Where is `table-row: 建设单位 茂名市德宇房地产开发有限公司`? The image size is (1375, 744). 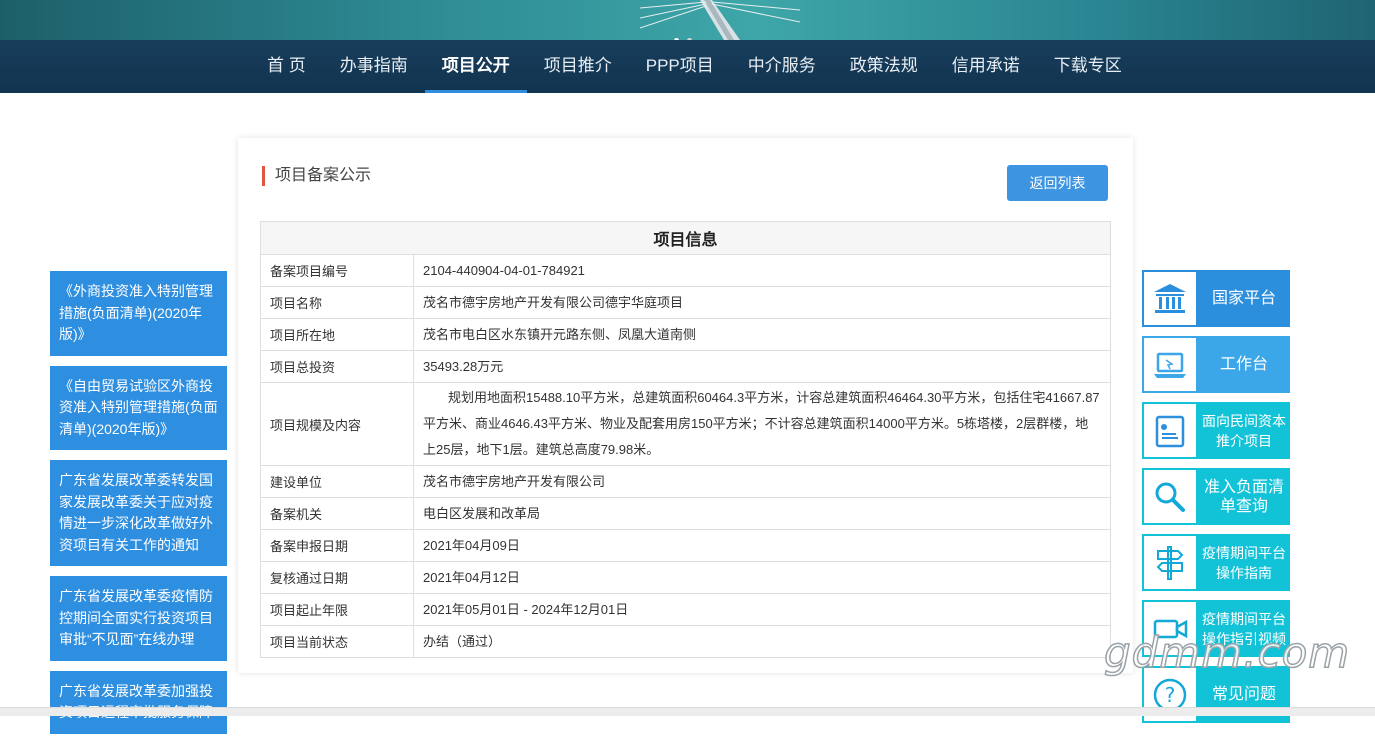
table-row: 建设单位 茂名市德宇房地产开发有限公司 is located at coordinates (685, 481).